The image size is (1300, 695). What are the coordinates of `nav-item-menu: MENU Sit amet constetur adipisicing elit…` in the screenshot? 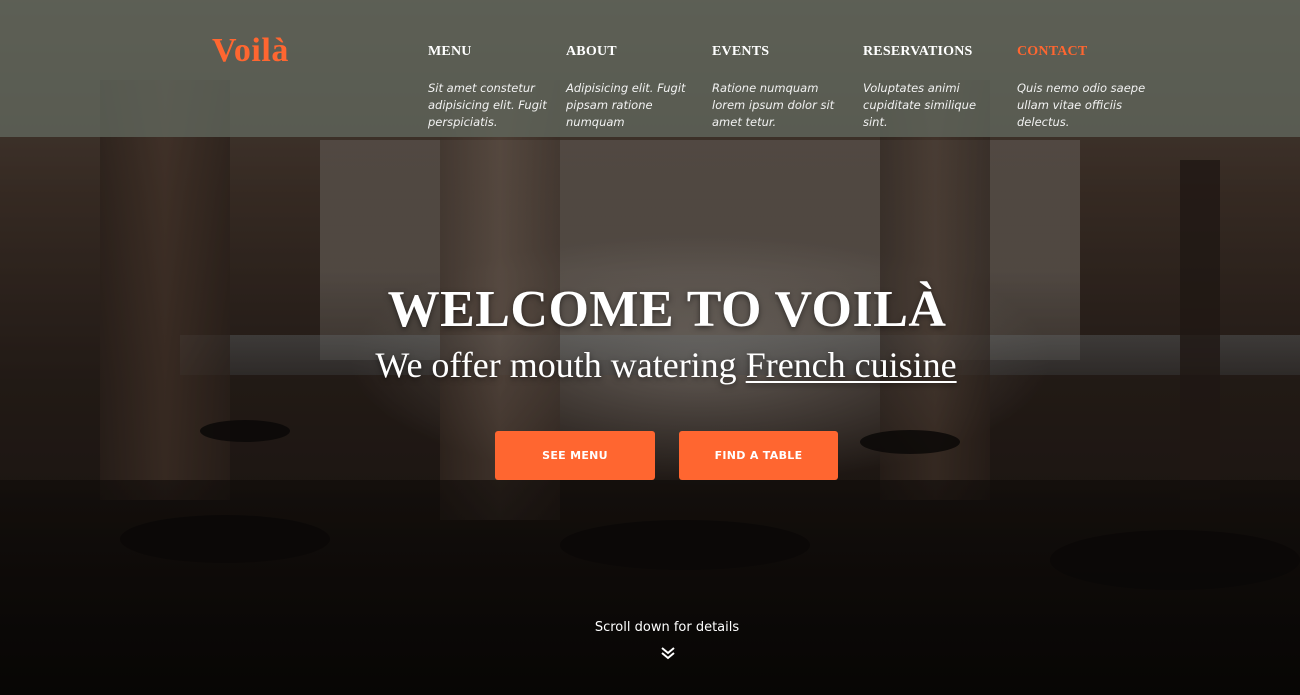 It's located at (503, 87).